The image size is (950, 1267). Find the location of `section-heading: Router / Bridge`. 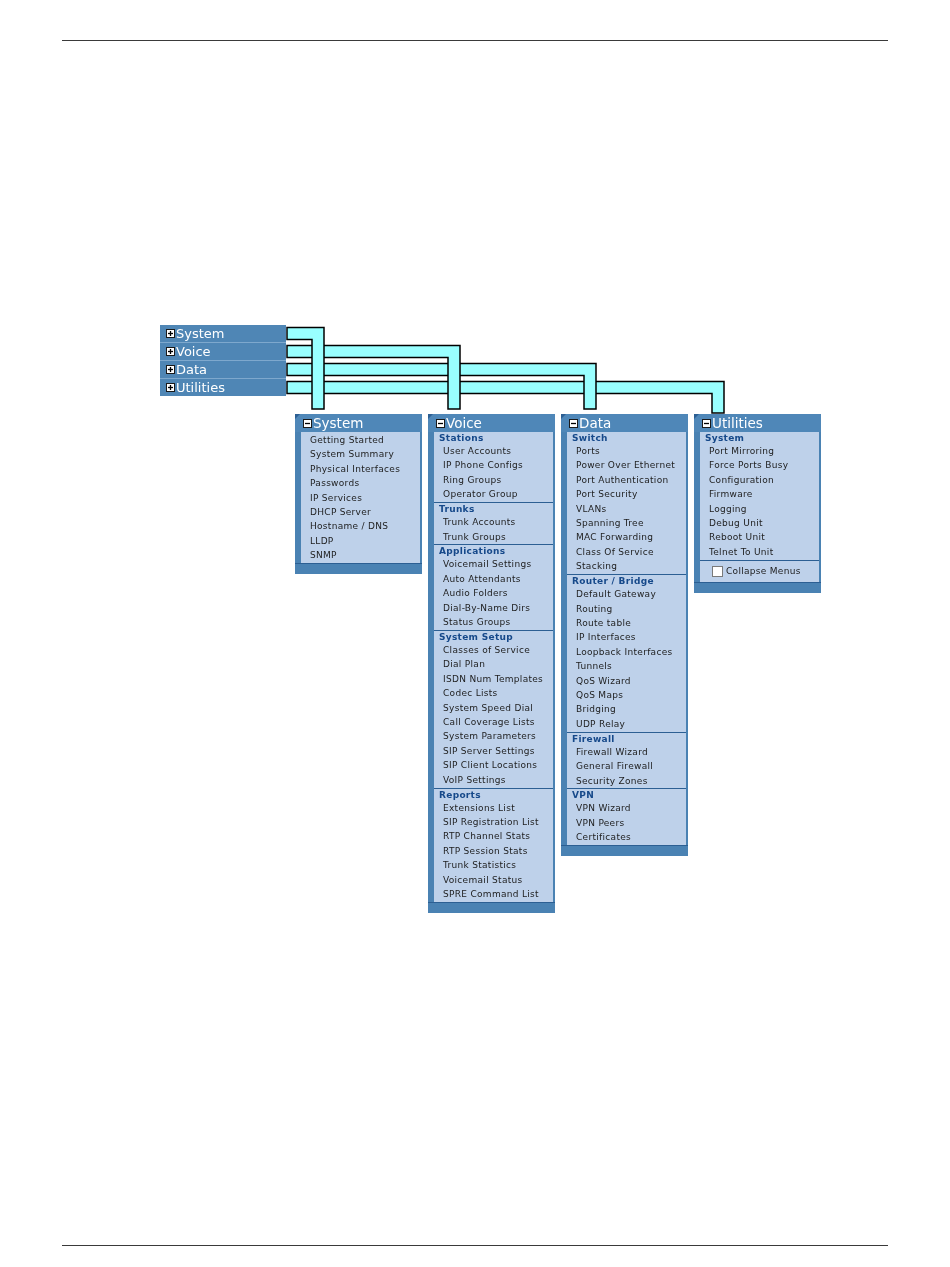

section-heading: Router / Bridge is located at coordinates (613, 581).